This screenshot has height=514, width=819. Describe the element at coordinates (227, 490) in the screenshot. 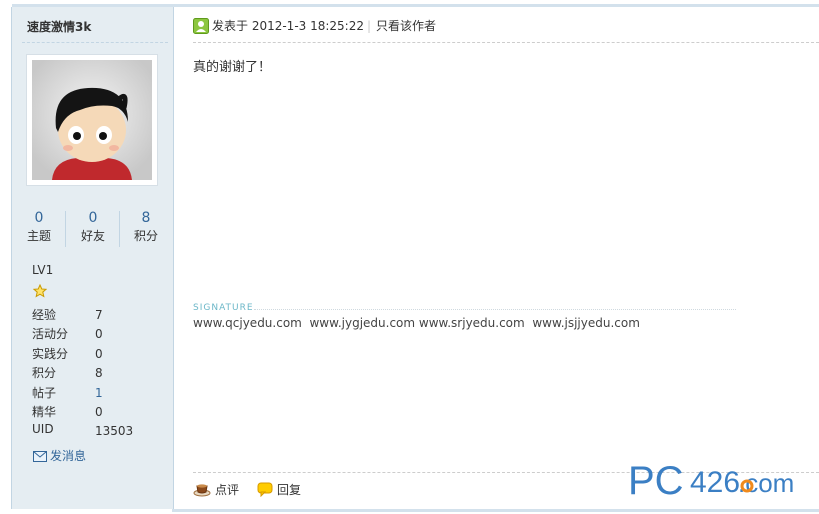

I see `comment-label: 点评` at that location.